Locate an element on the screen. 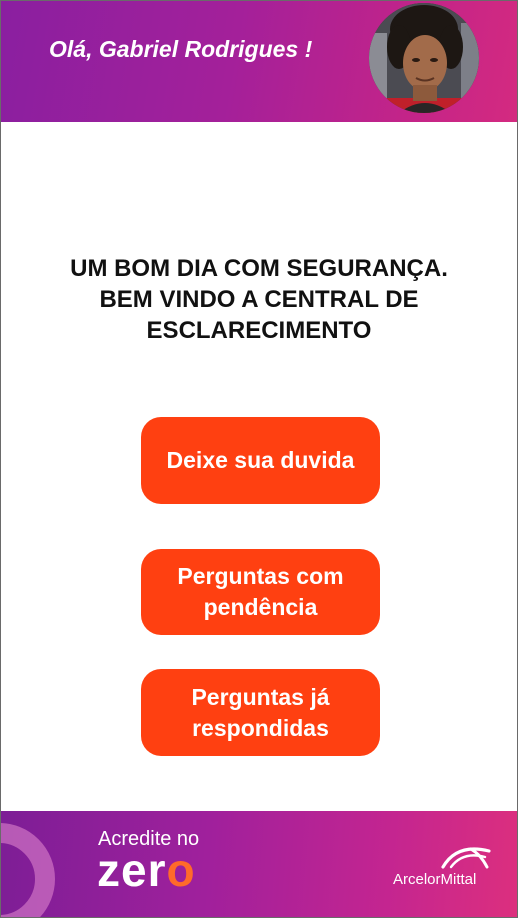 This screenshot has width=518, height=918. greeting-text: Olá, Gabriel Rodrigues ! is located at coordinates (181, 49).